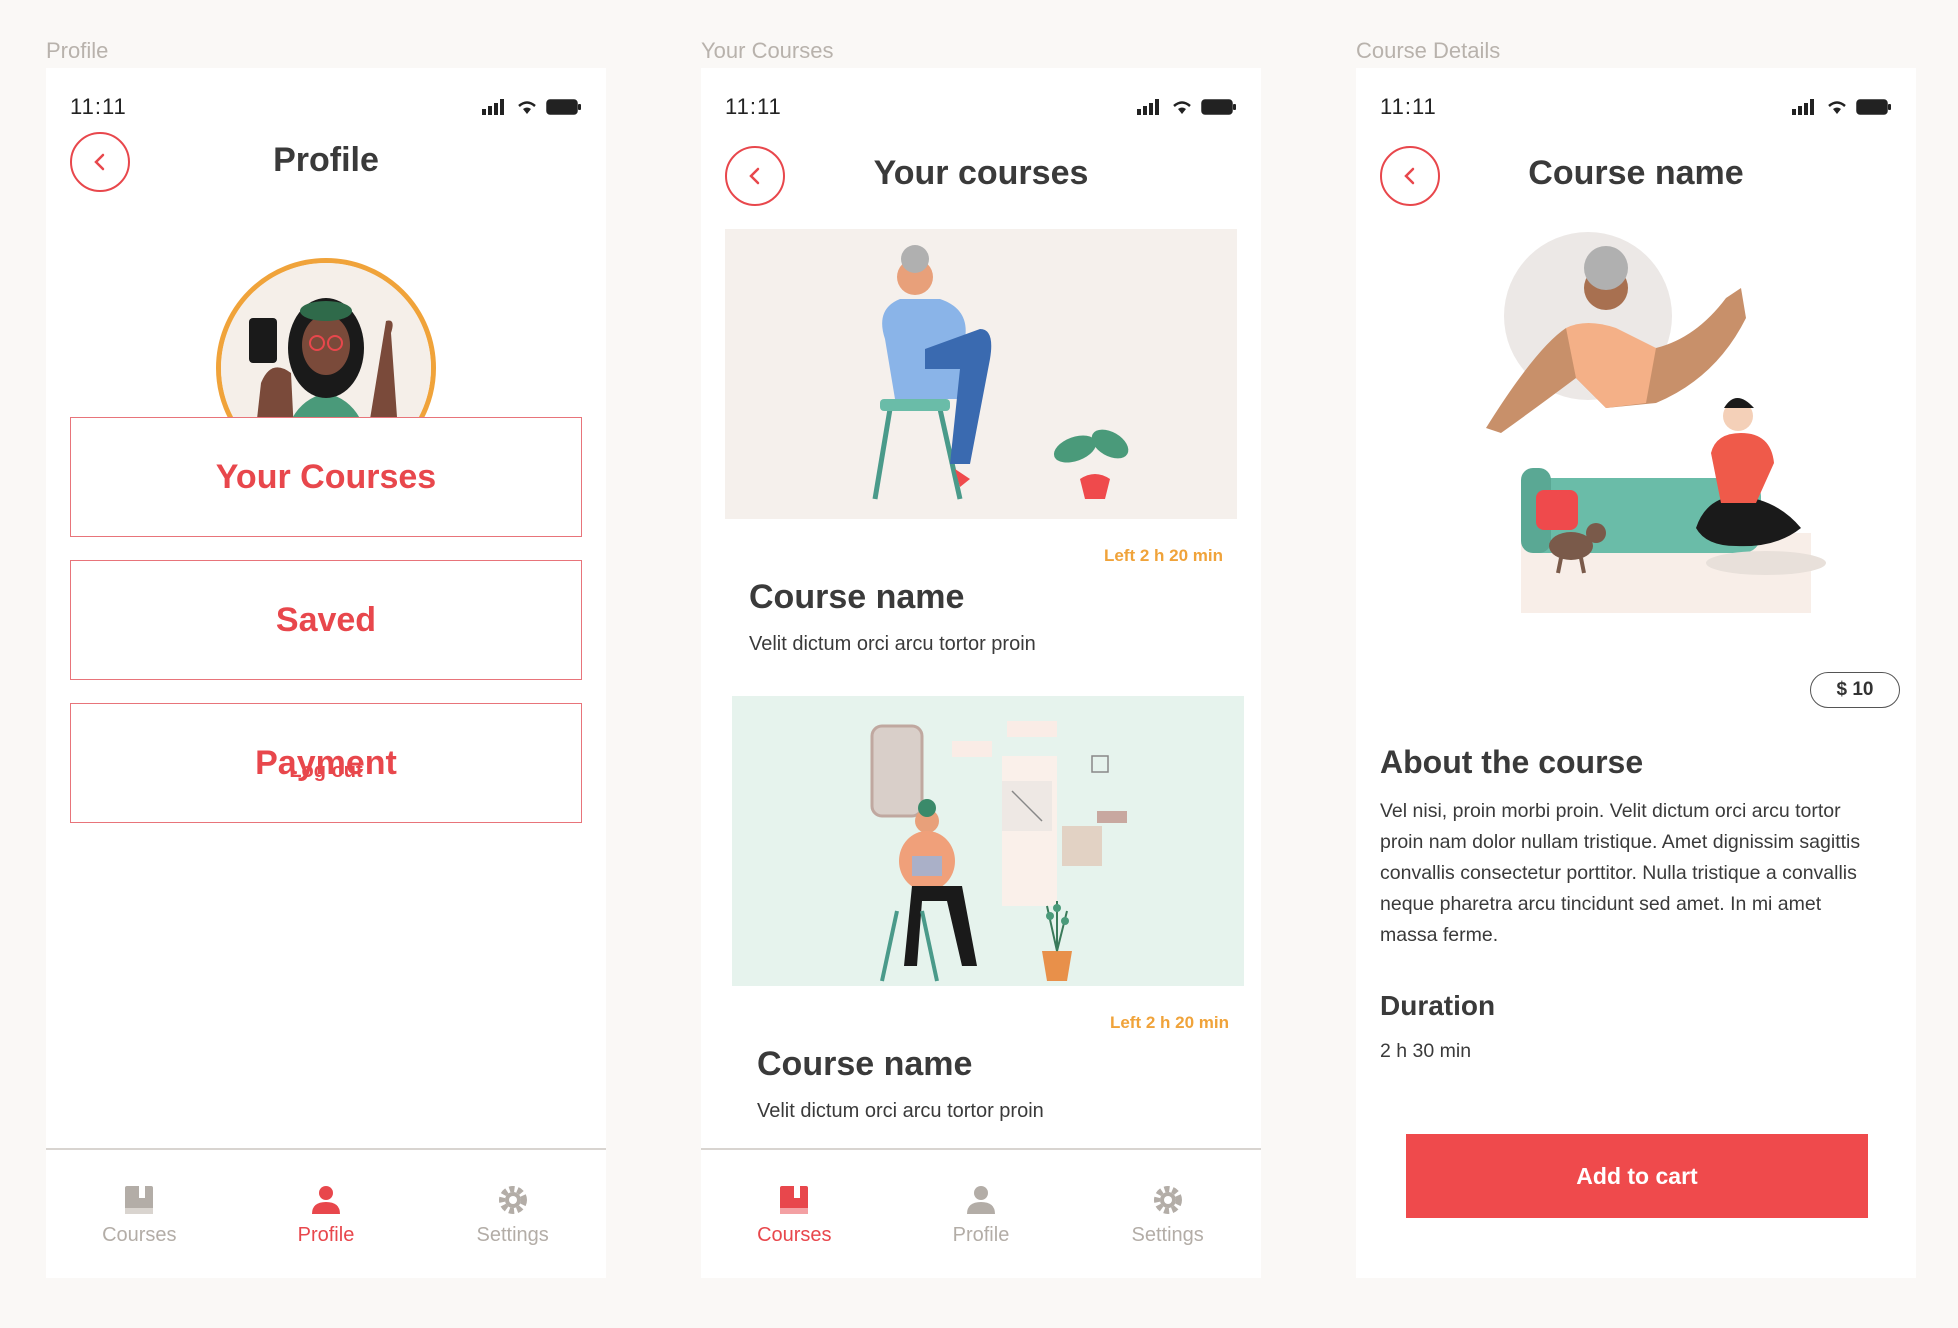  I want to click on frame-label-courses: Your Courses, so click(767, 50).